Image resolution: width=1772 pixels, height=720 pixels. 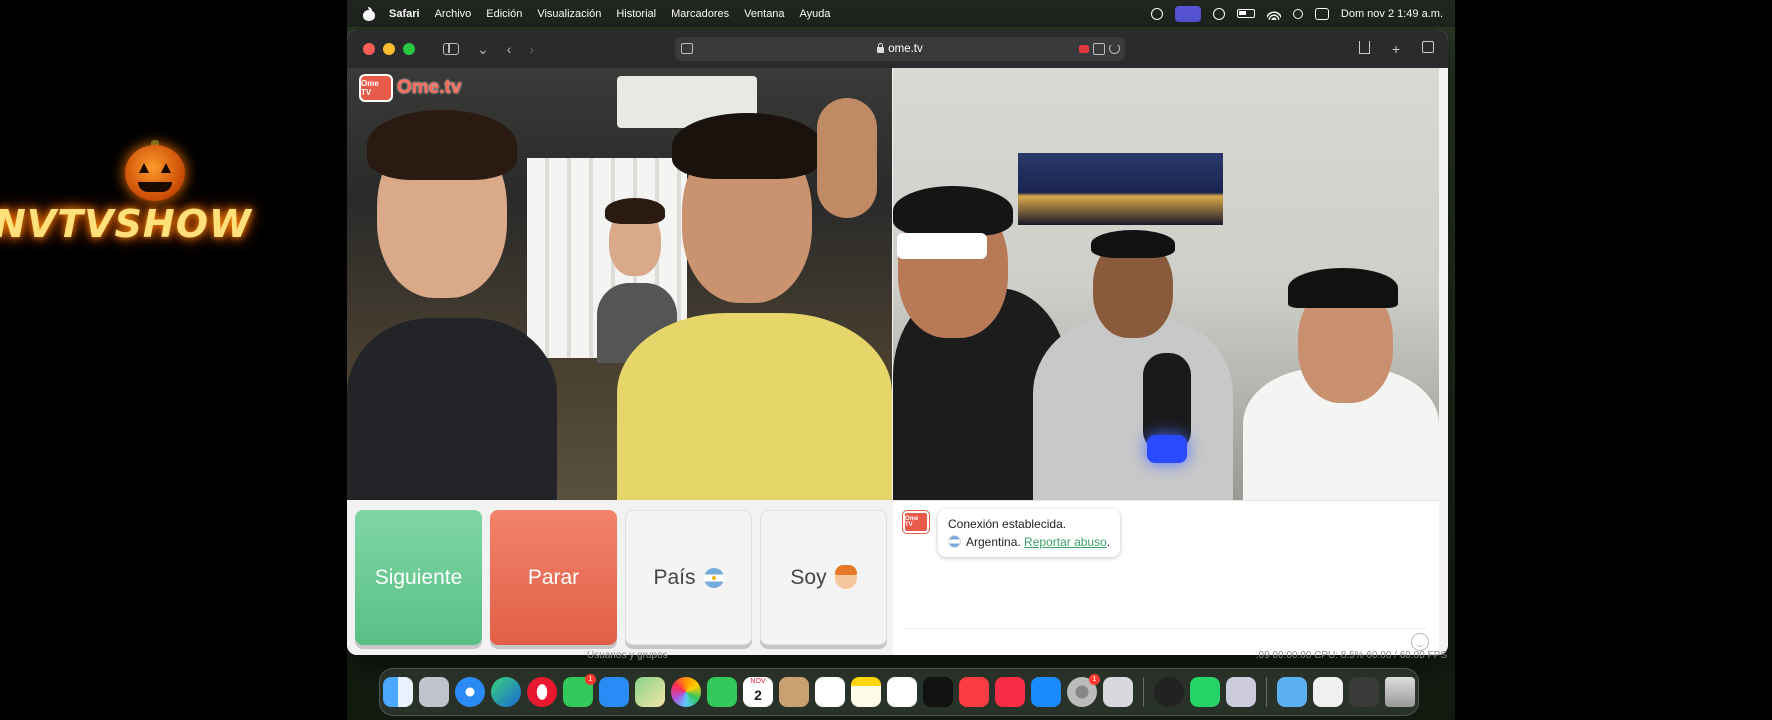 I want to click on calendar-day: 2, so click(x=758, y=695).